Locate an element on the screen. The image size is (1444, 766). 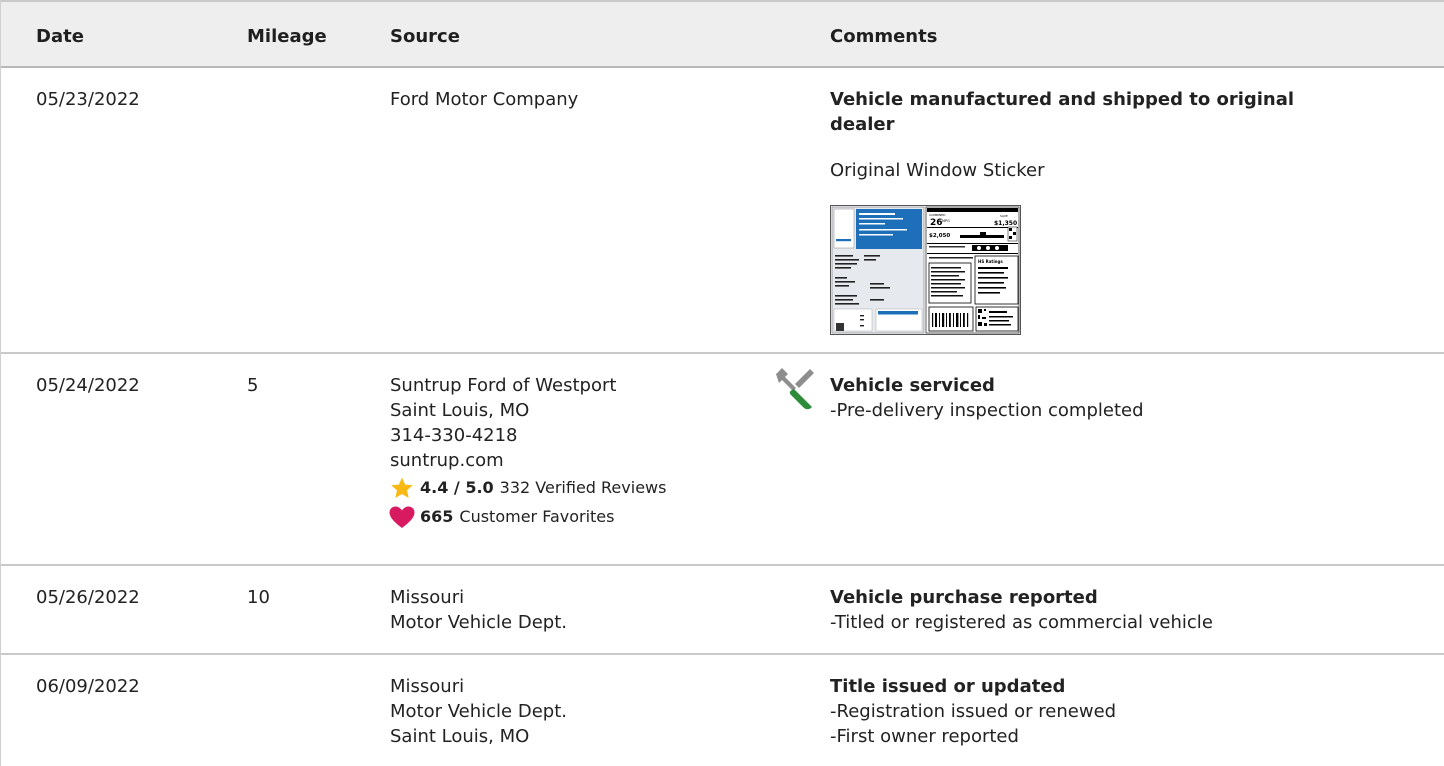
window-sticker-label: Original Window Sticker is located at coordinates (937, 170).